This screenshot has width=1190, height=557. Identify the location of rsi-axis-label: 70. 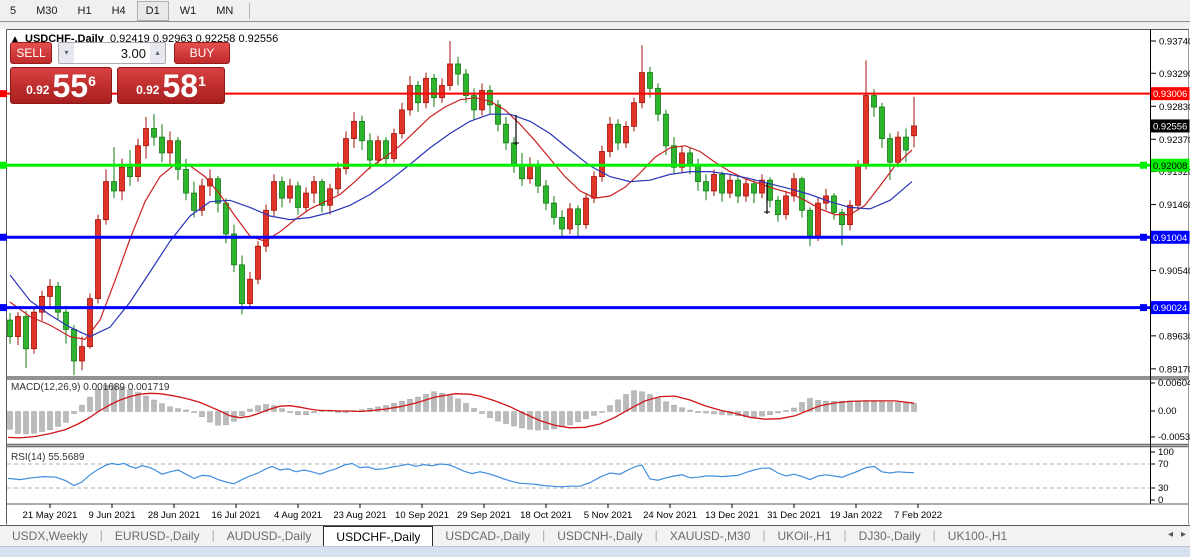
(1163, 464).